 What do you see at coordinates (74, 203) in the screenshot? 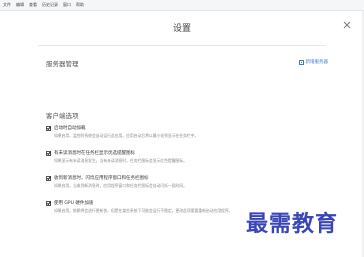
I see `option-label: 使用 GPU 硬件加速` at bounding box center [74, 203].